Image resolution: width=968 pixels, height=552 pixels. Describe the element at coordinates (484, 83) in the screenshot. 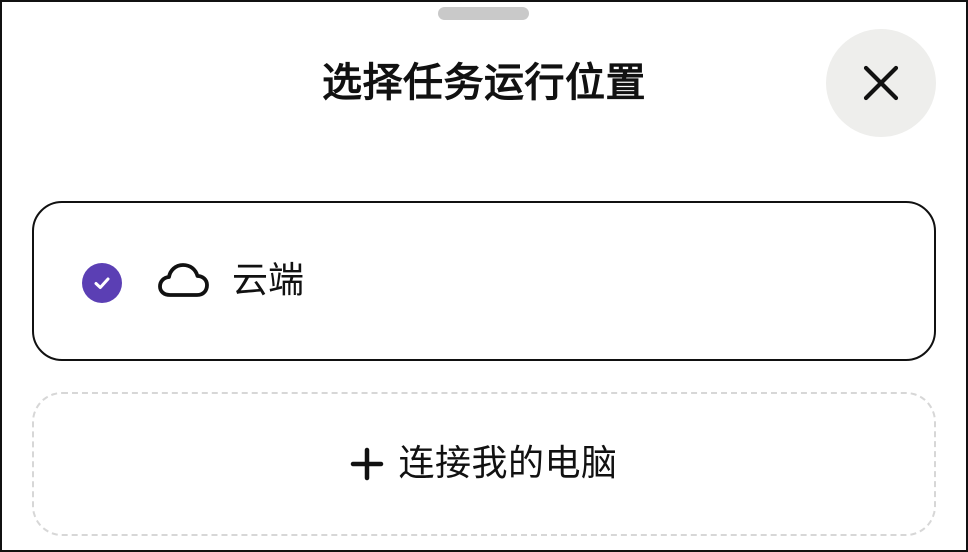

I see `page-title: 选择任务运行位置` at that location.